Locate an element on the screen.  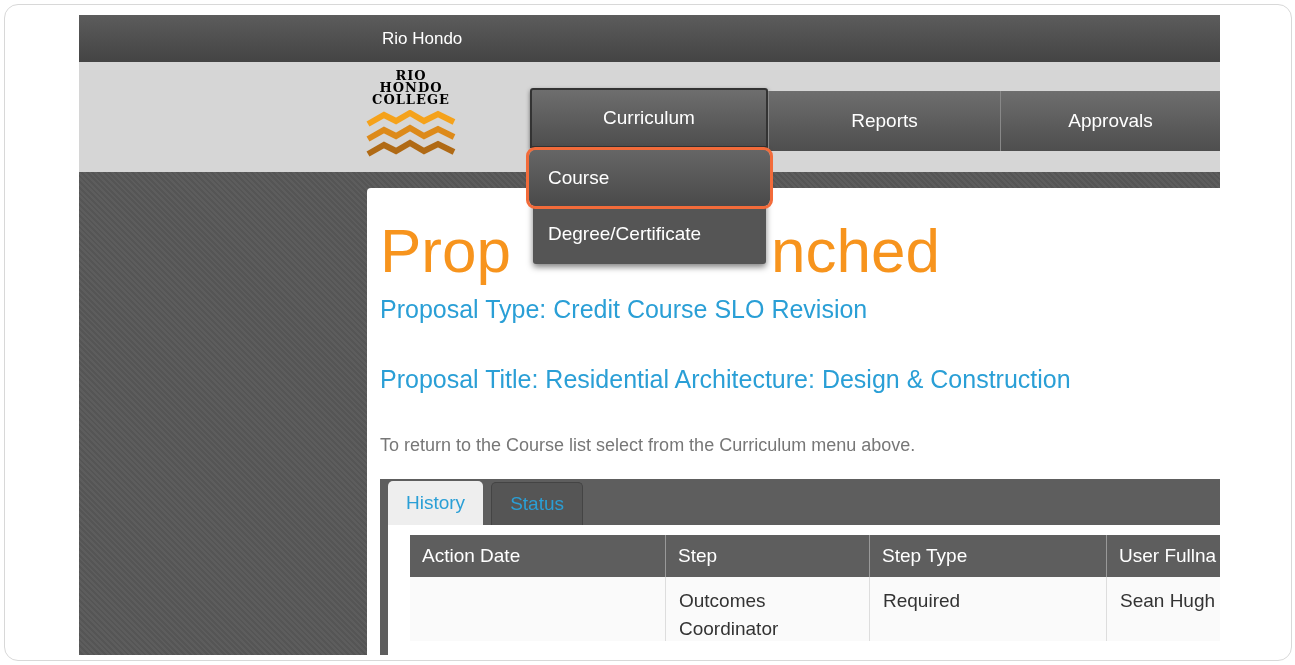
logo-text: RIO is located at coordinates (411, 76).